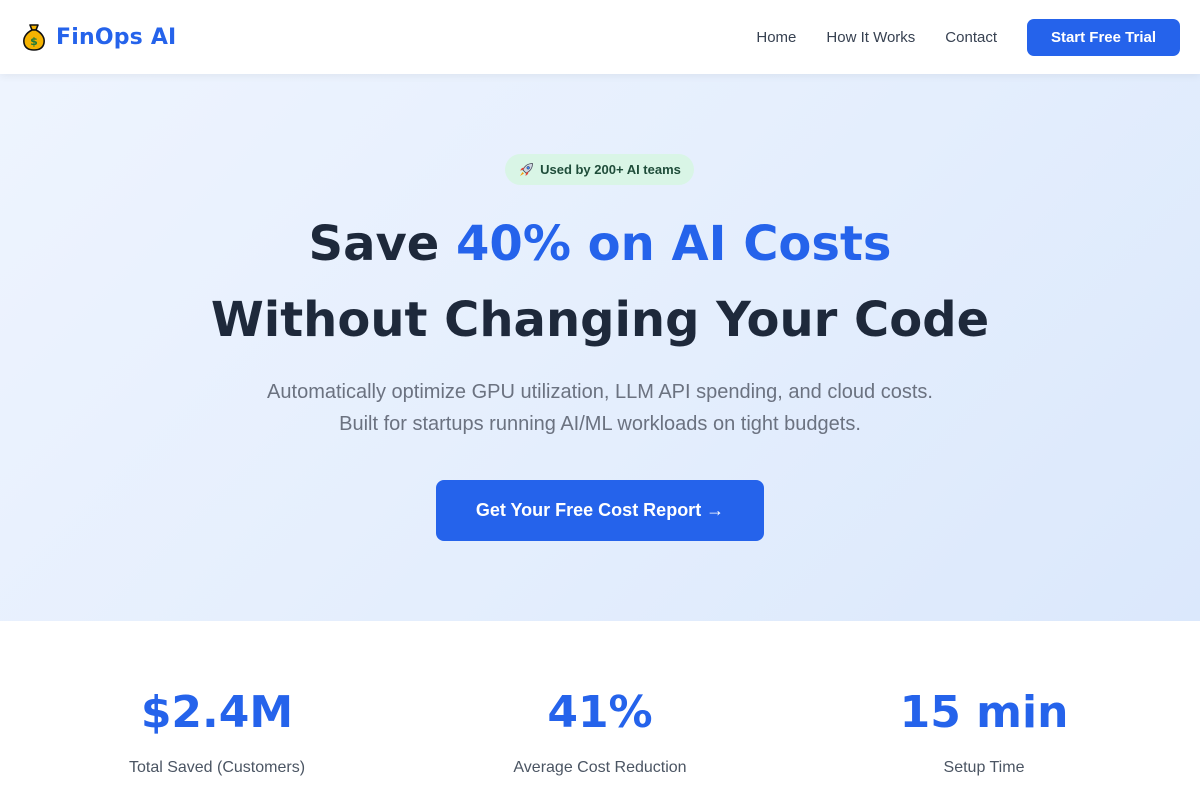 This screenshot has width=1200, height=800. I want to click on headline-line-1: Save 40% on AI Costs, so click(600, 244).